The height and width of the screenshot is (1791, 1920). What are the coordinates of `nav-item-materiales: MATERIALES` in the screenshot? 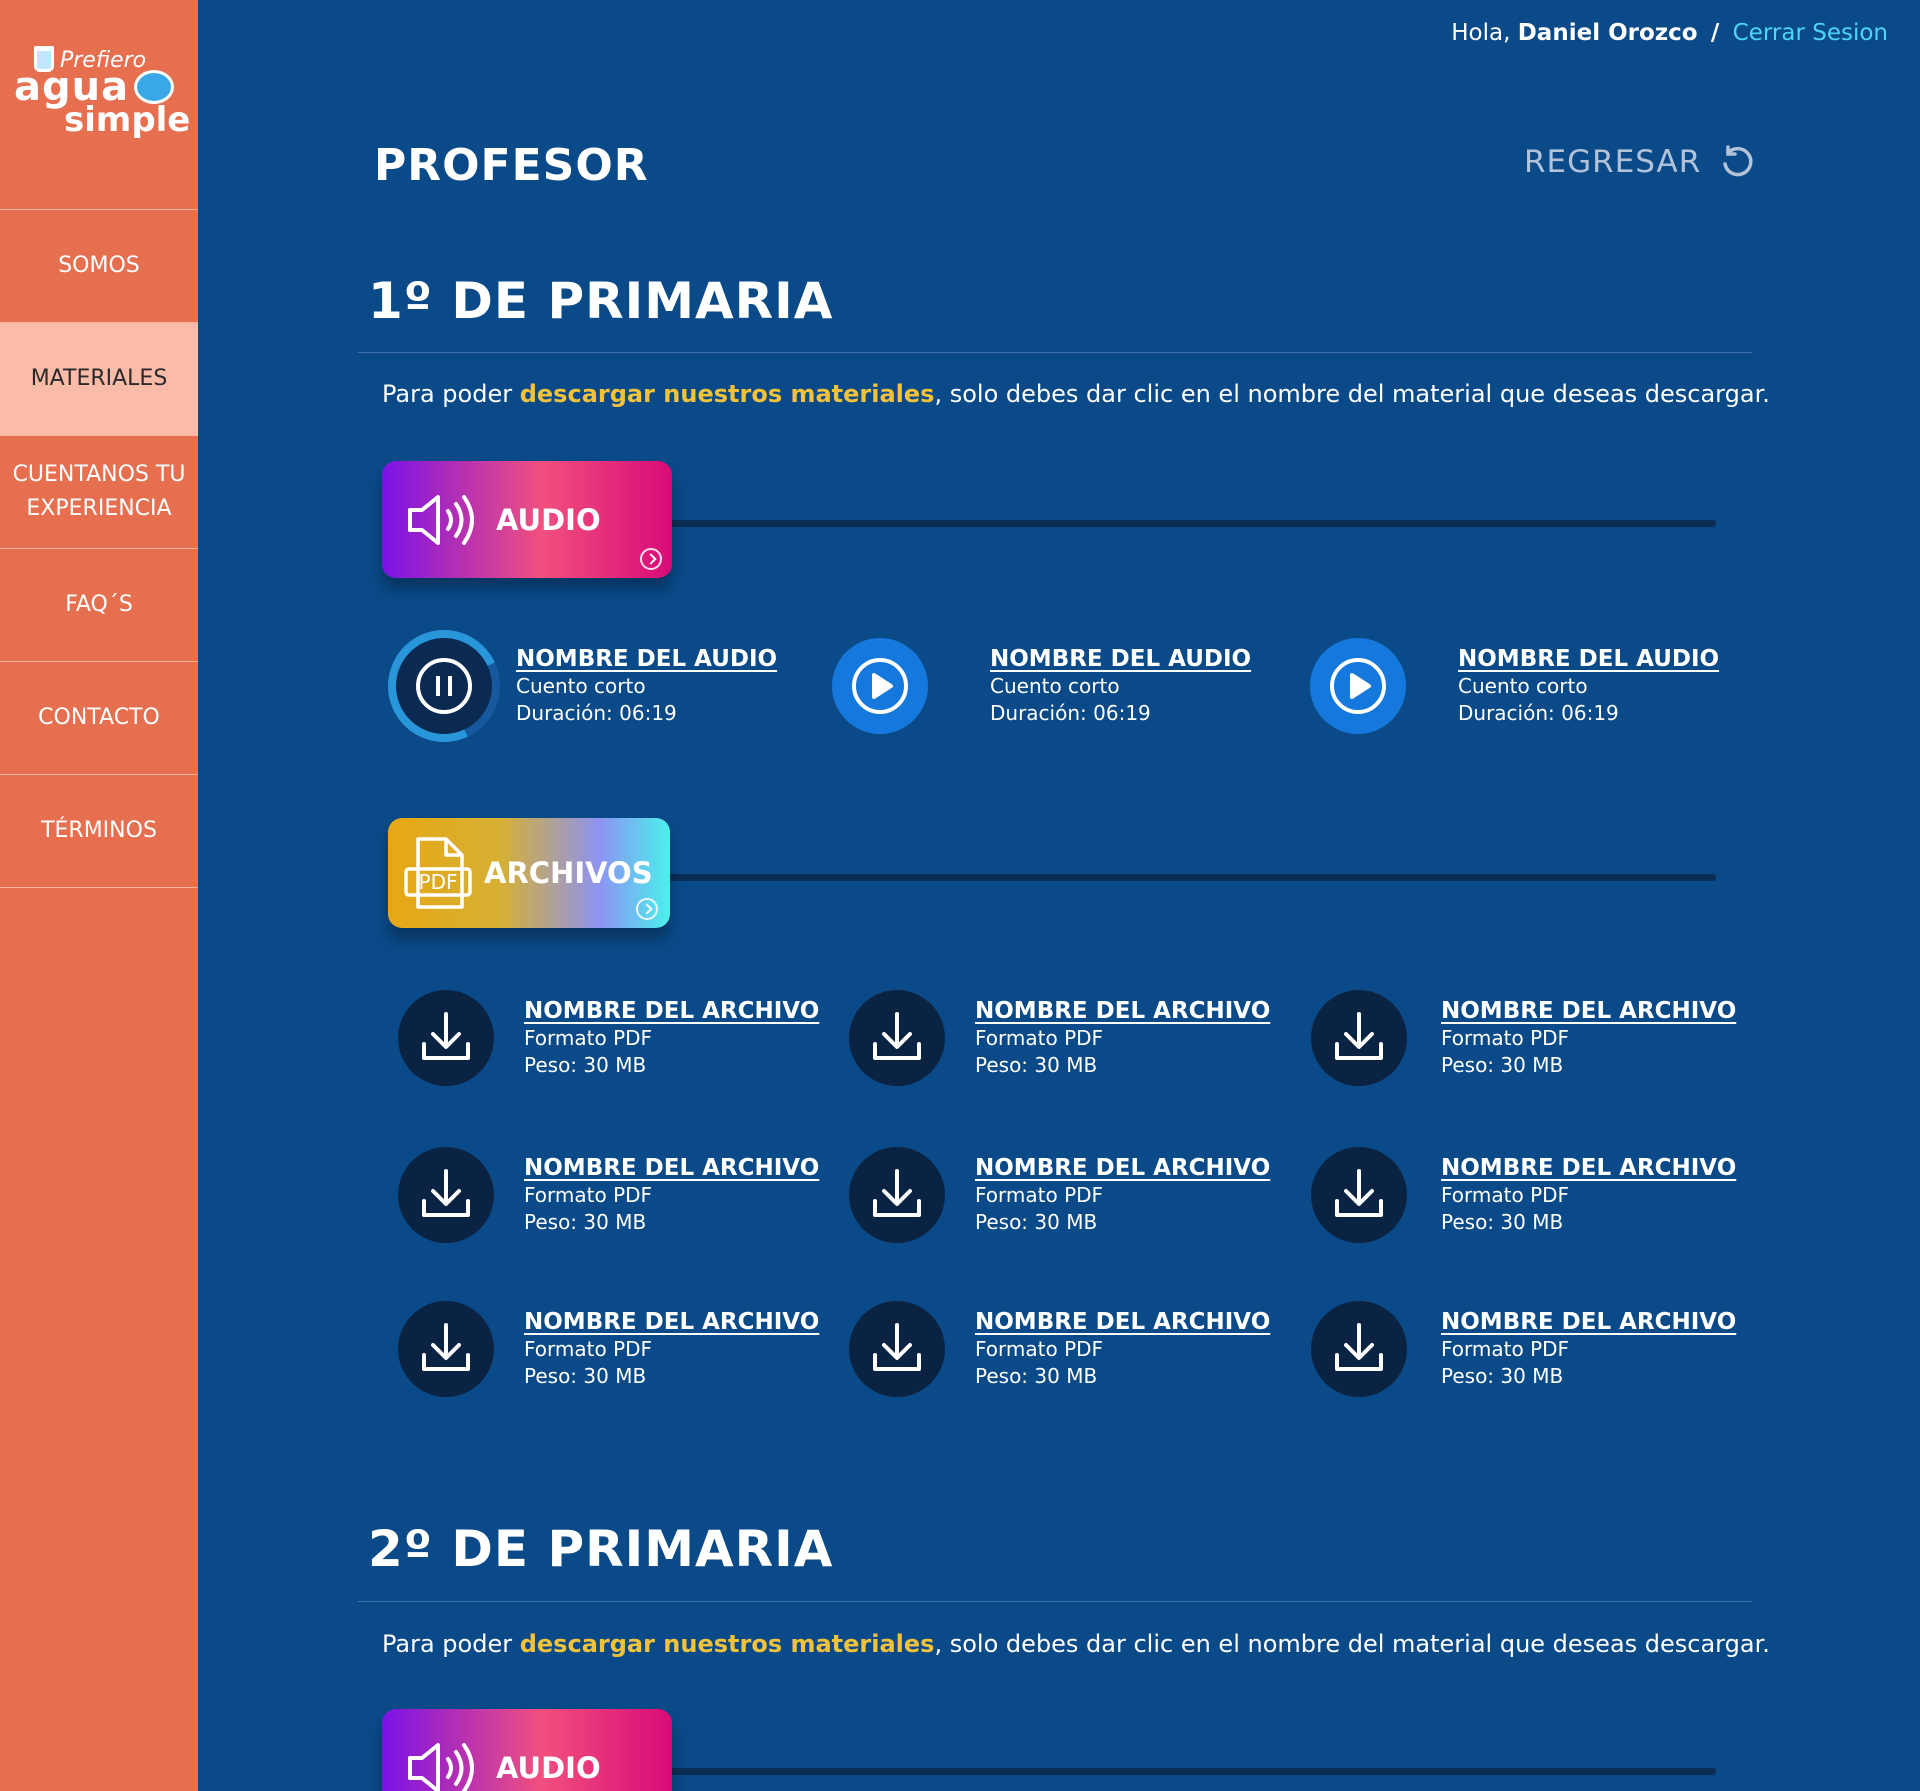 It's located at (99, 379).